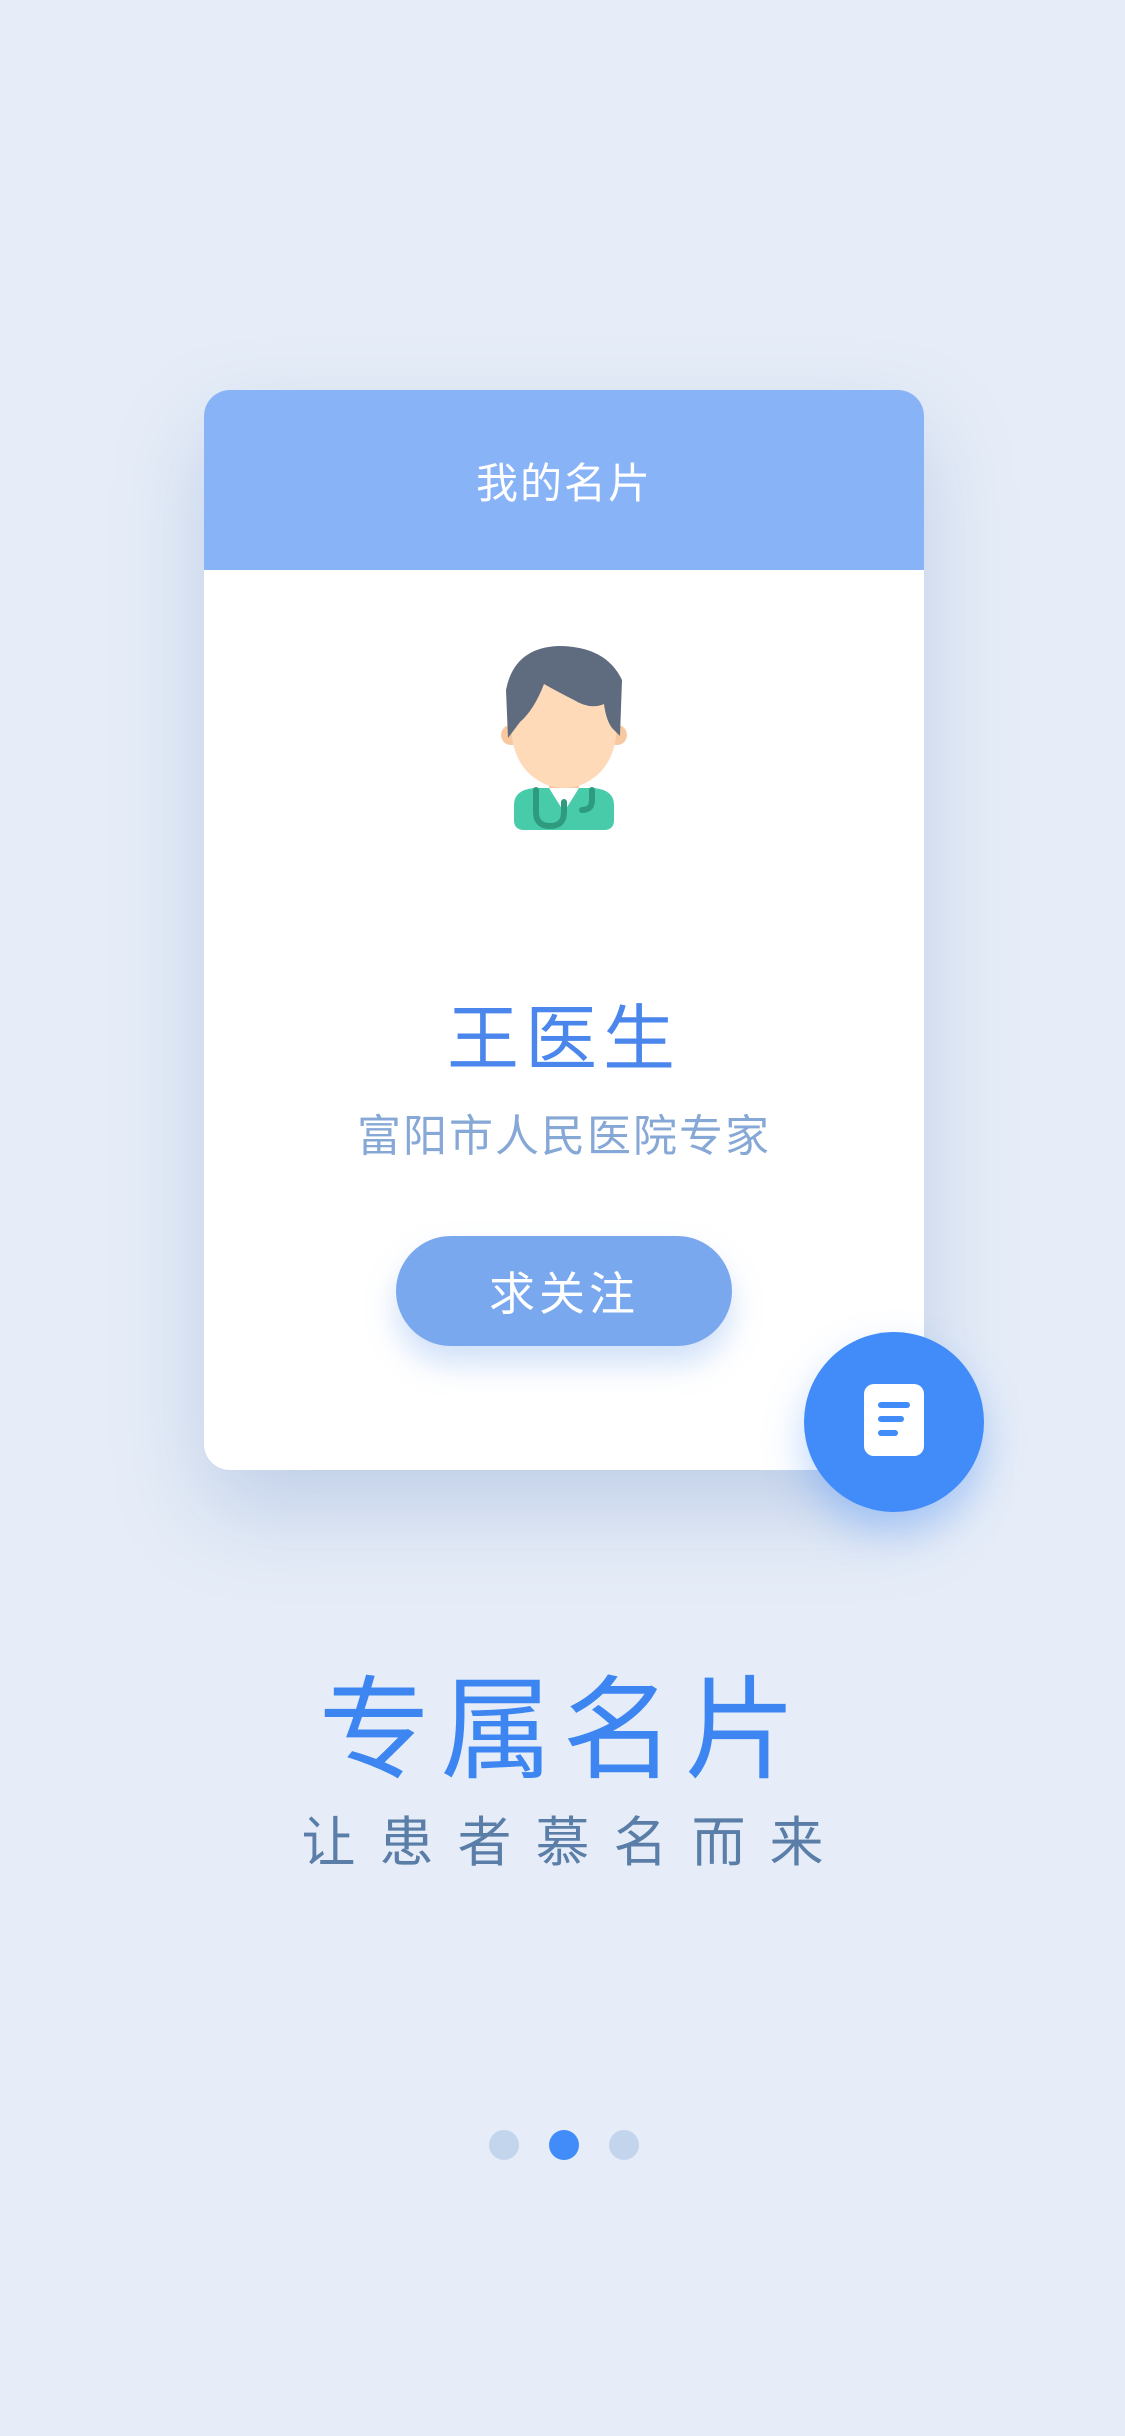 This screenshot has width=1125, height=2436. I want to click on page-indicator, so click(564, 2145).